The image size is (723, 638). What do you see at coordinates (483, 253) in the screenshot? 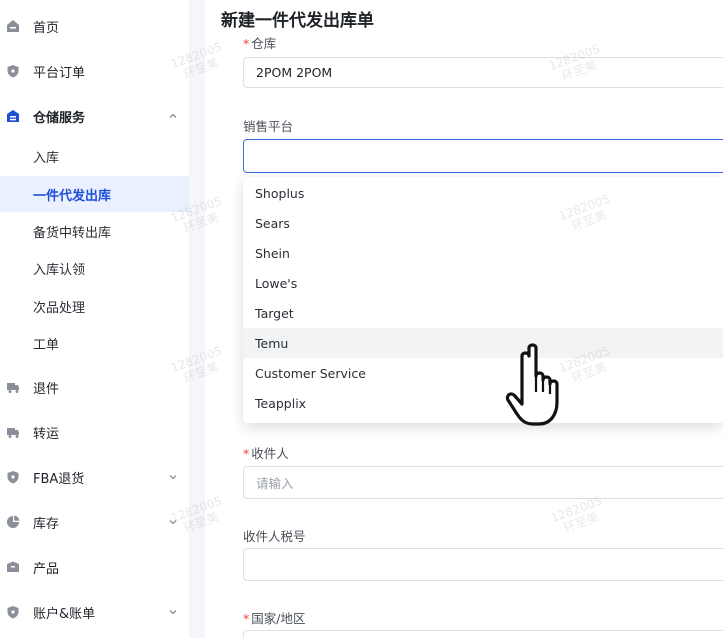
I see `dropdown-option-shein: Shein` at bounding box center [483, 253].